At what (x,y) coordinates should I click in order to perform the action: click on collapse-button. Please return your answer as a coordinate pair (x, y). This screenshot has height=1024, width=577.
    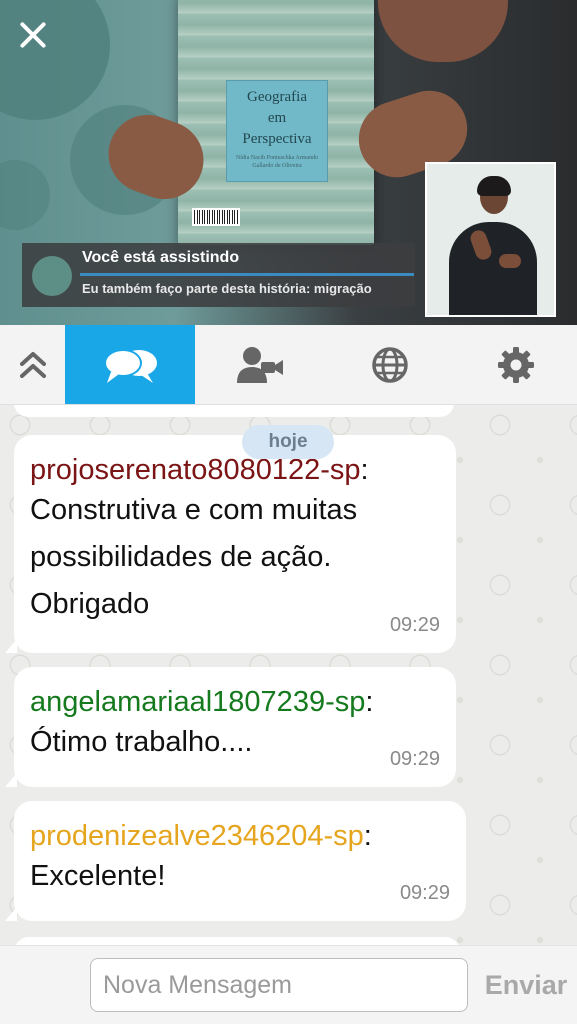
    Looking at the image, I should click on (32, 364).